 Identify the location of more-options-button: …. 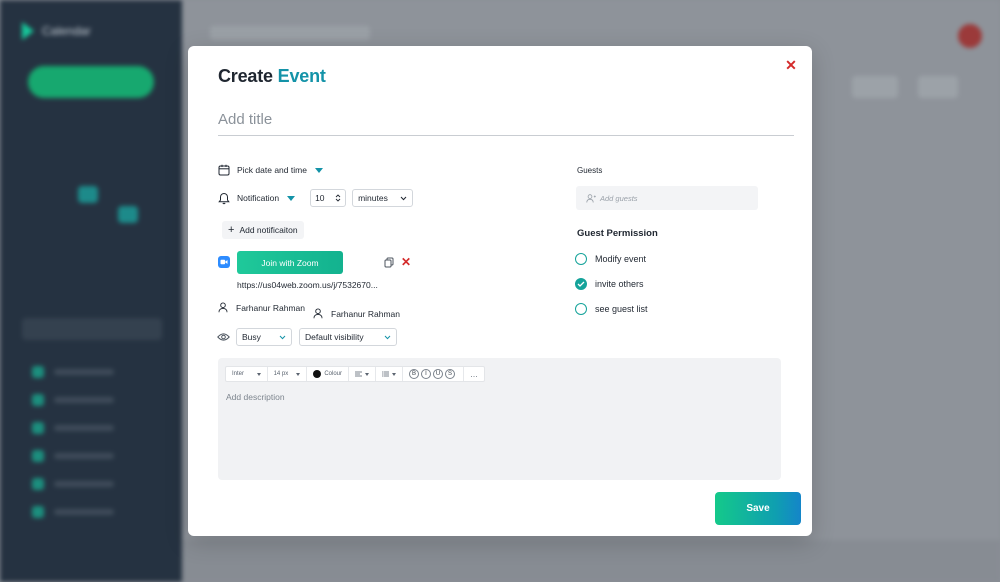
(474, 374).